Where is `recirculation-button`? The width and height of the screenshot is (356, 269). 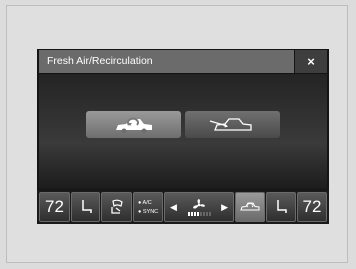 recirculation-button is located at coordinates (133, 124).